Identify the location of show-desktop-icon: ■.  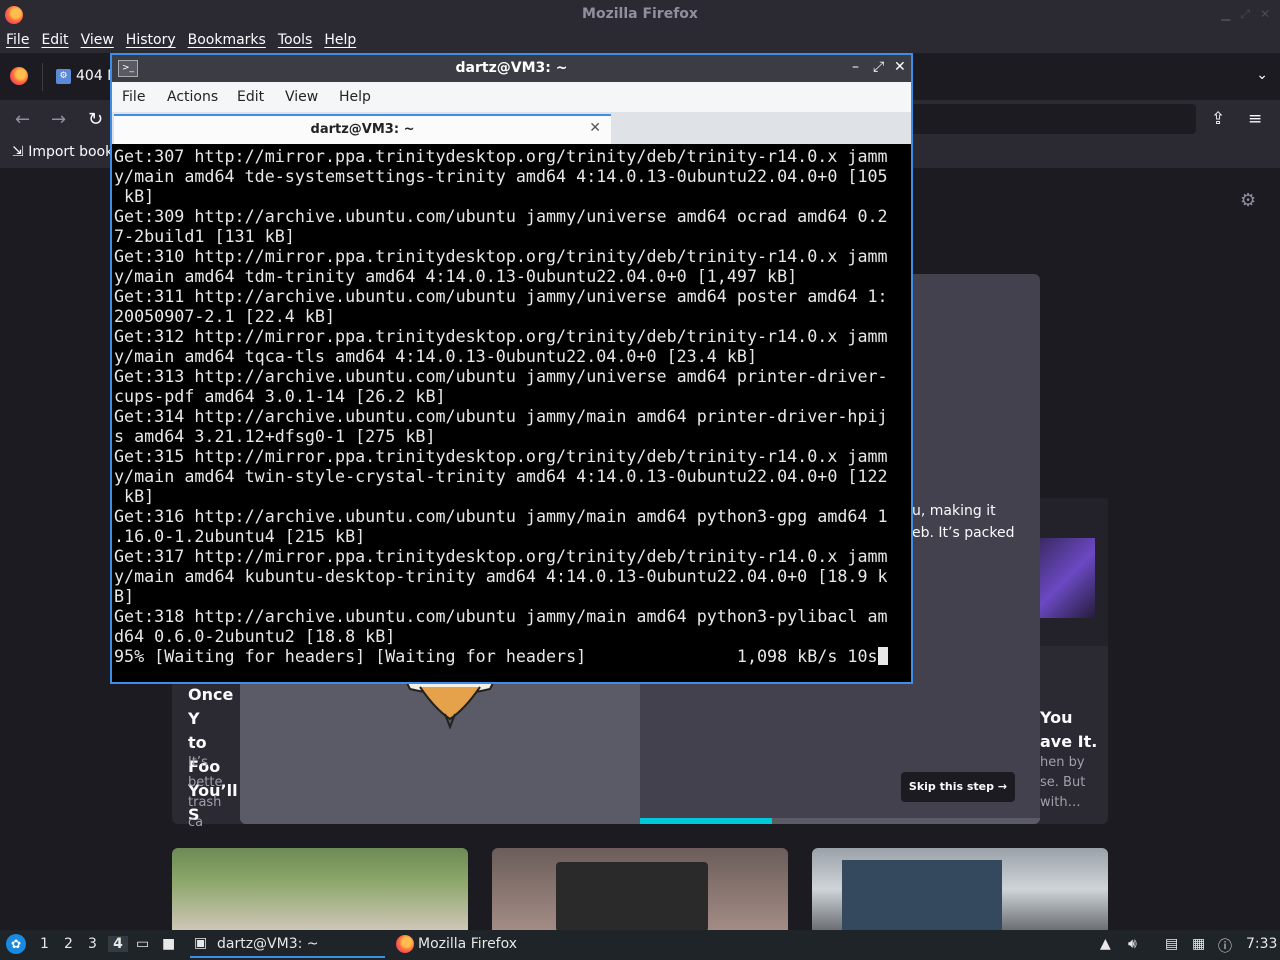
(168, 944).